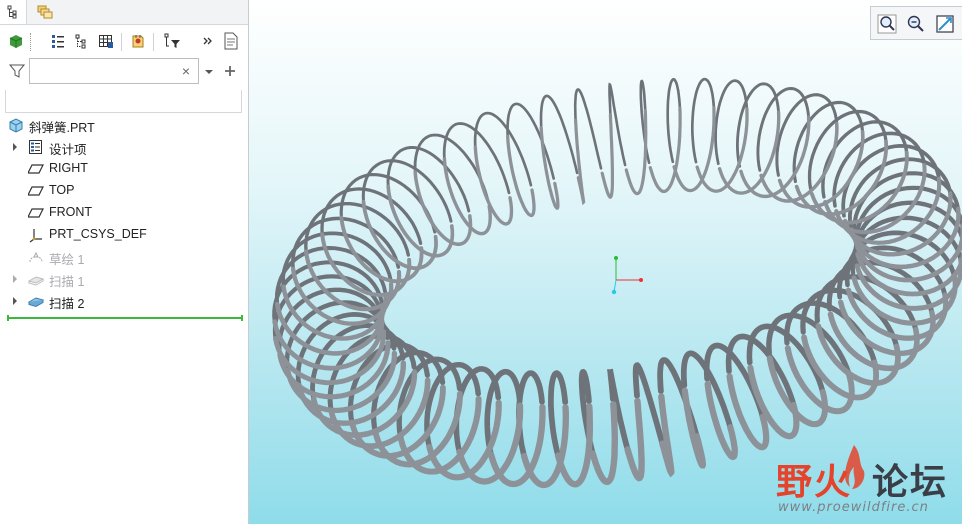 Image resolution: width=962 pixels, height=524 pixels. What do you see at coordinates (35, 147) in the screenshot?
I see `design-items-icon` at bounding box center [35, 147].